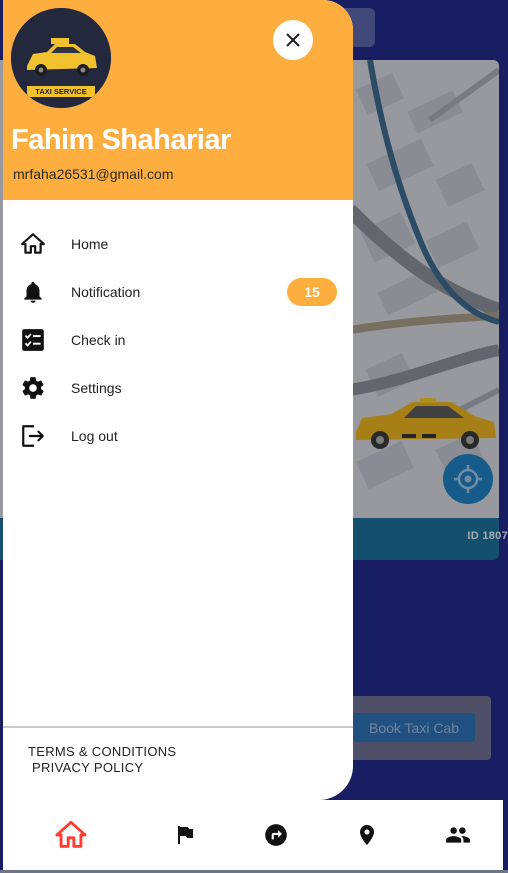 The width and height of the screenshot is (508, 873). Describe the element at coordinates (121, 140) in the screenshot. I see `user-name: Fahim Shahariar` at that location.